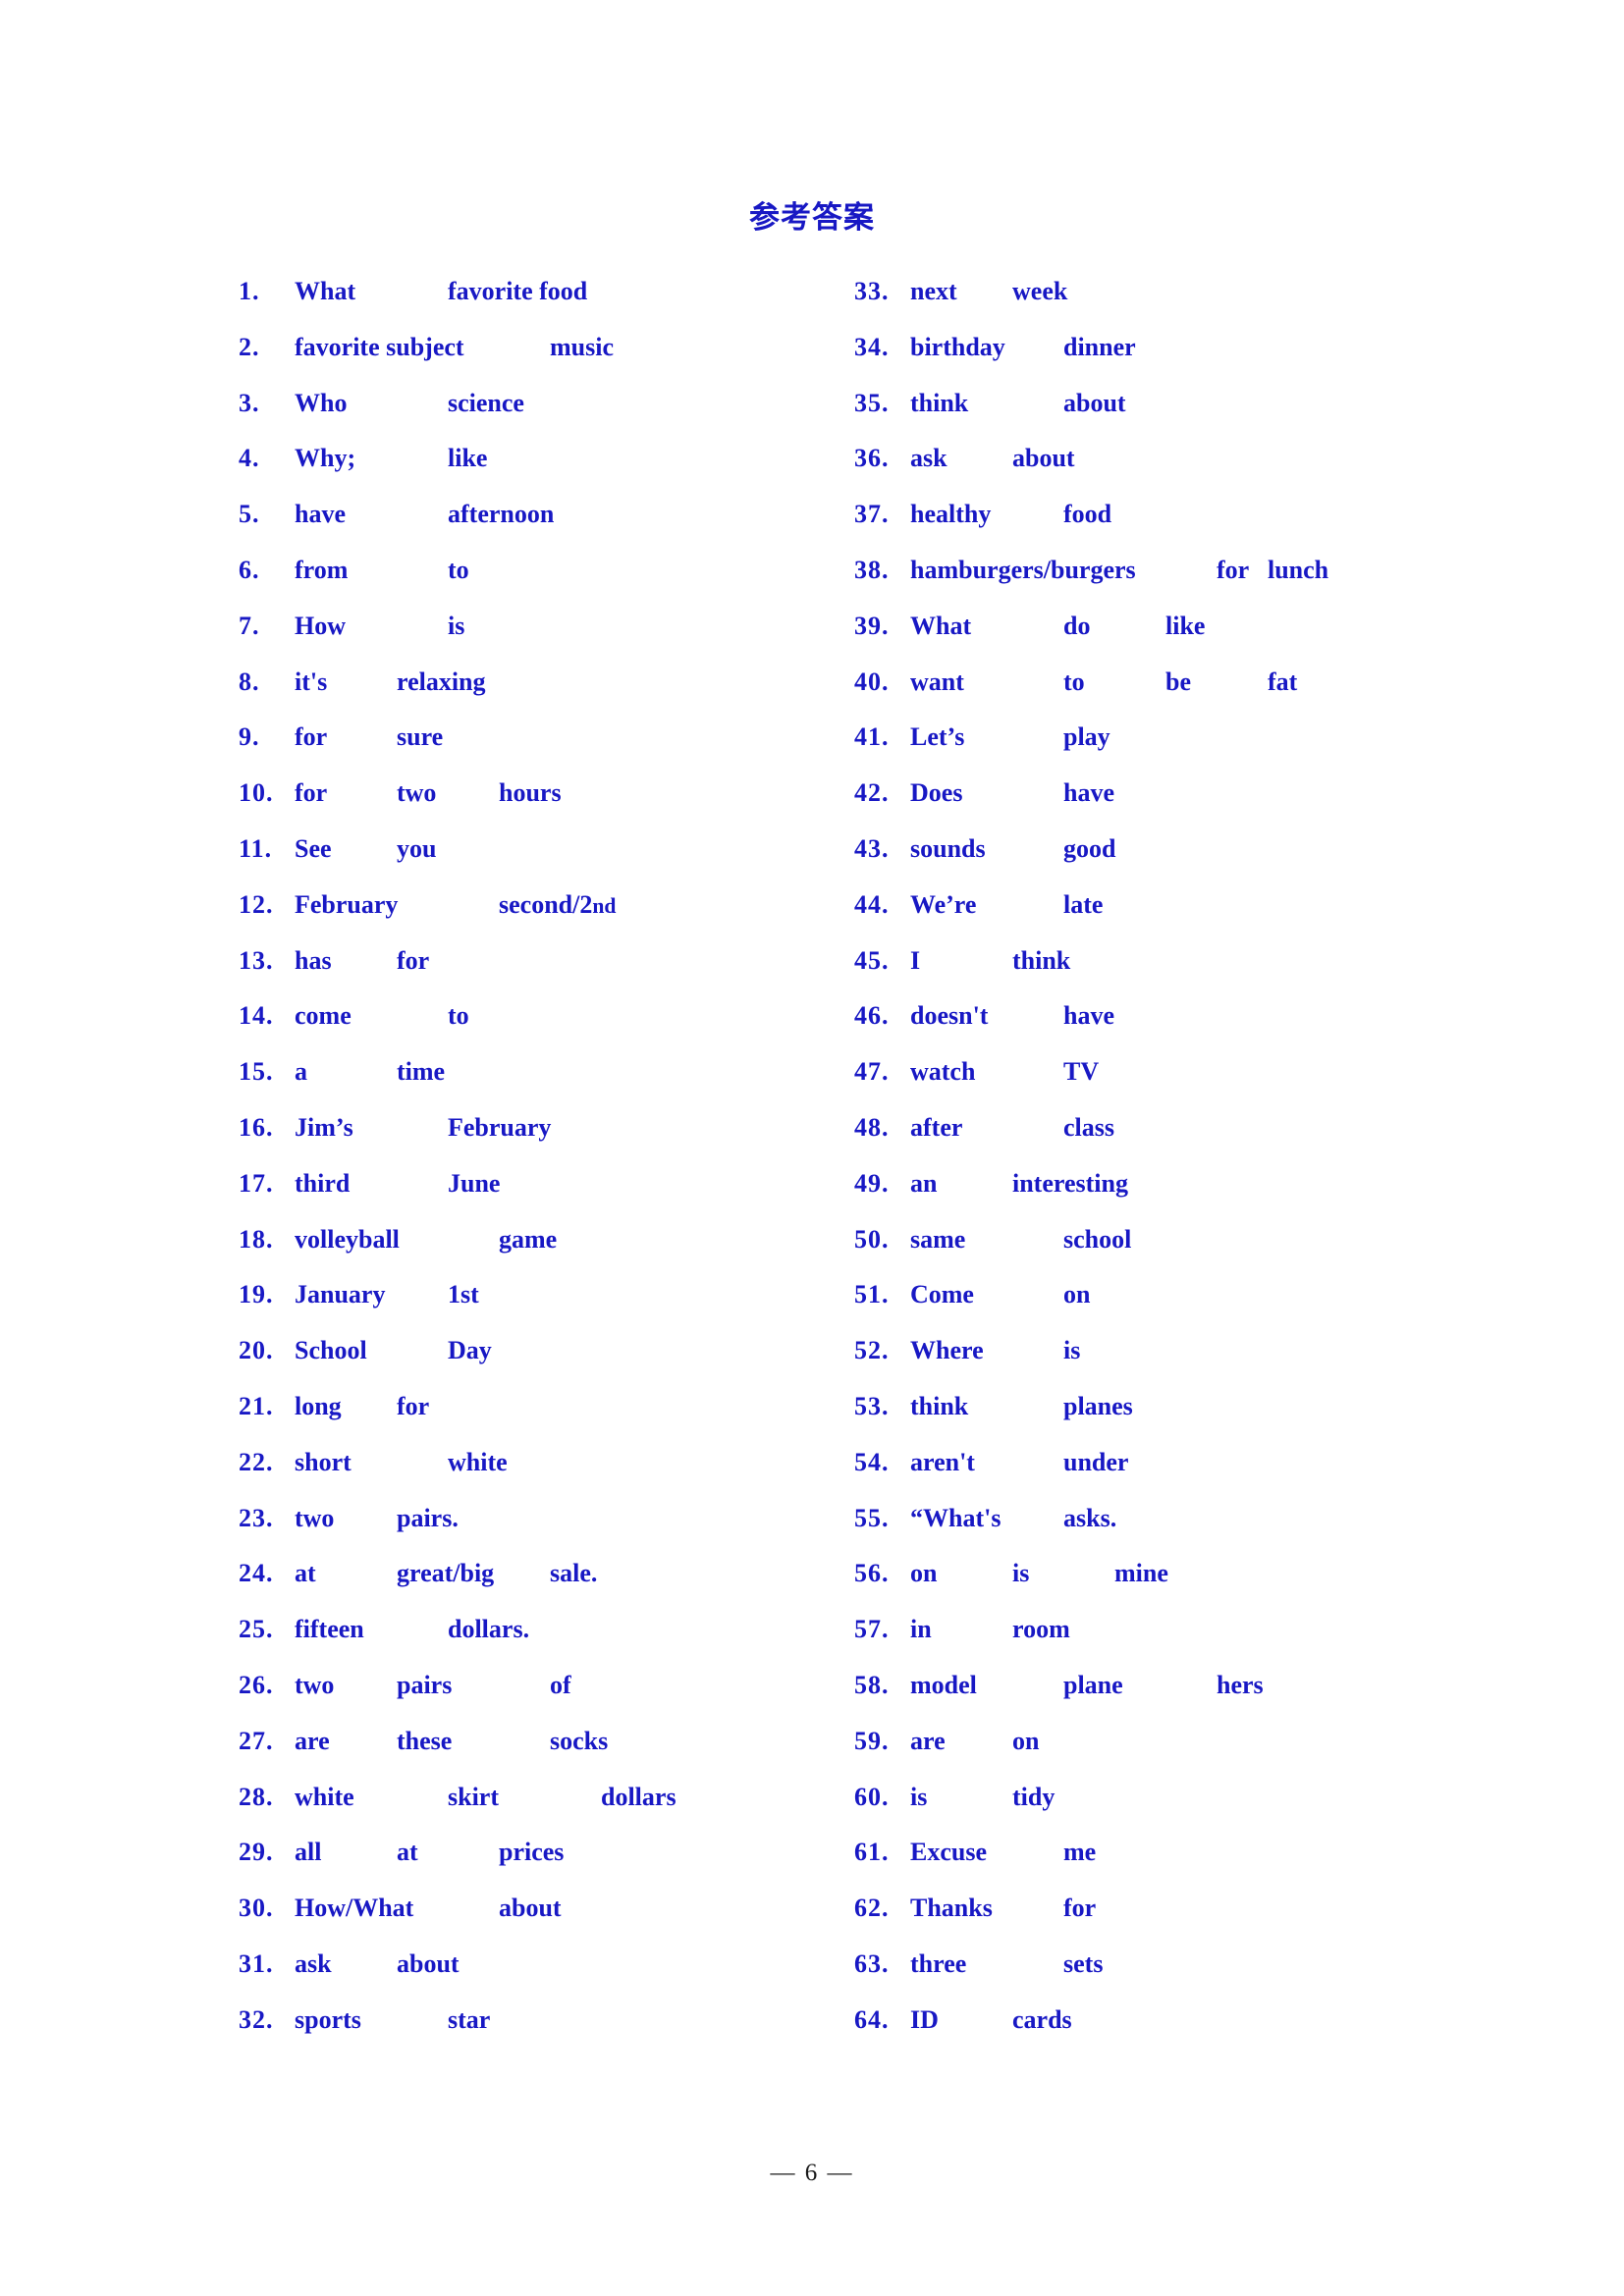 This screenshot has width=1624, height=2296. What do you see at coordinates (1227, 1587) in the screenshot?
I see `answer-row: 56. on is mine` at bounding box center [1227, 1587].